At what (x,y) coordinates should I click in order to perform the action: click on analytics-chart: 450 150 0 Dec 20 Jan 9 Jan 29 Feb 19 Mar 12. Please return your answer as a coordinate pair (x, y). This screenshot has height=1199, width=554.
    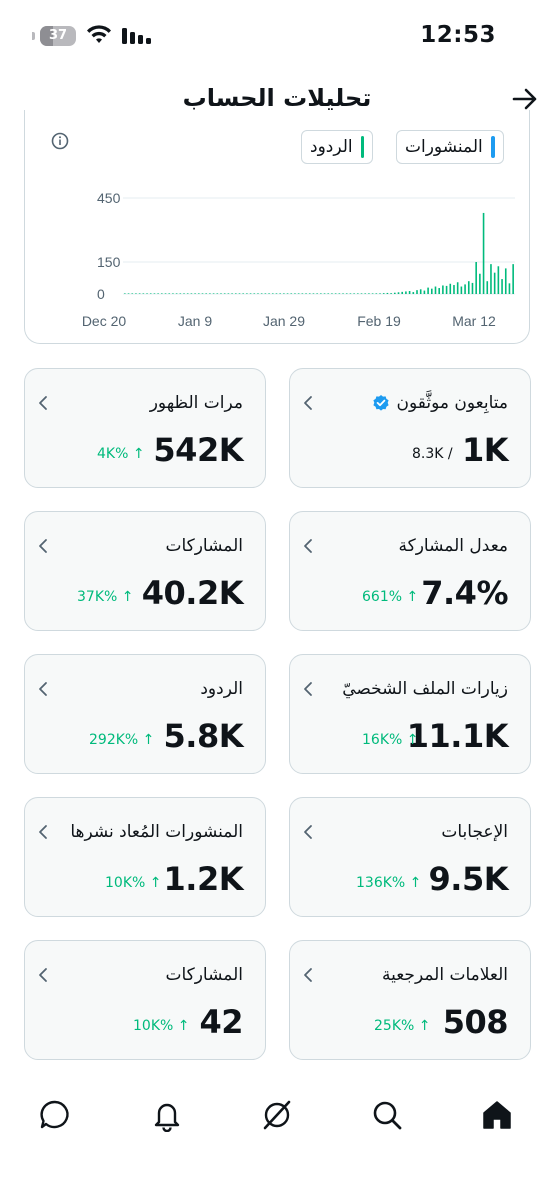
    Looking at the image, I should click on (298, 259).